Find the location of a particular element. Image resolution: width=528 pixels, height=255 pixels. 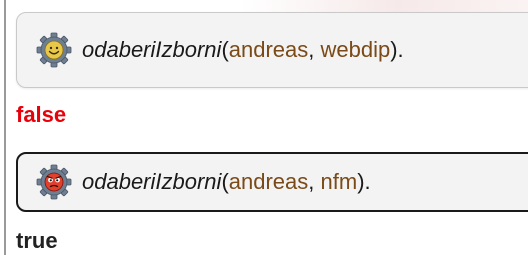

query-arg: webdip is located at coordinates (355, 49).